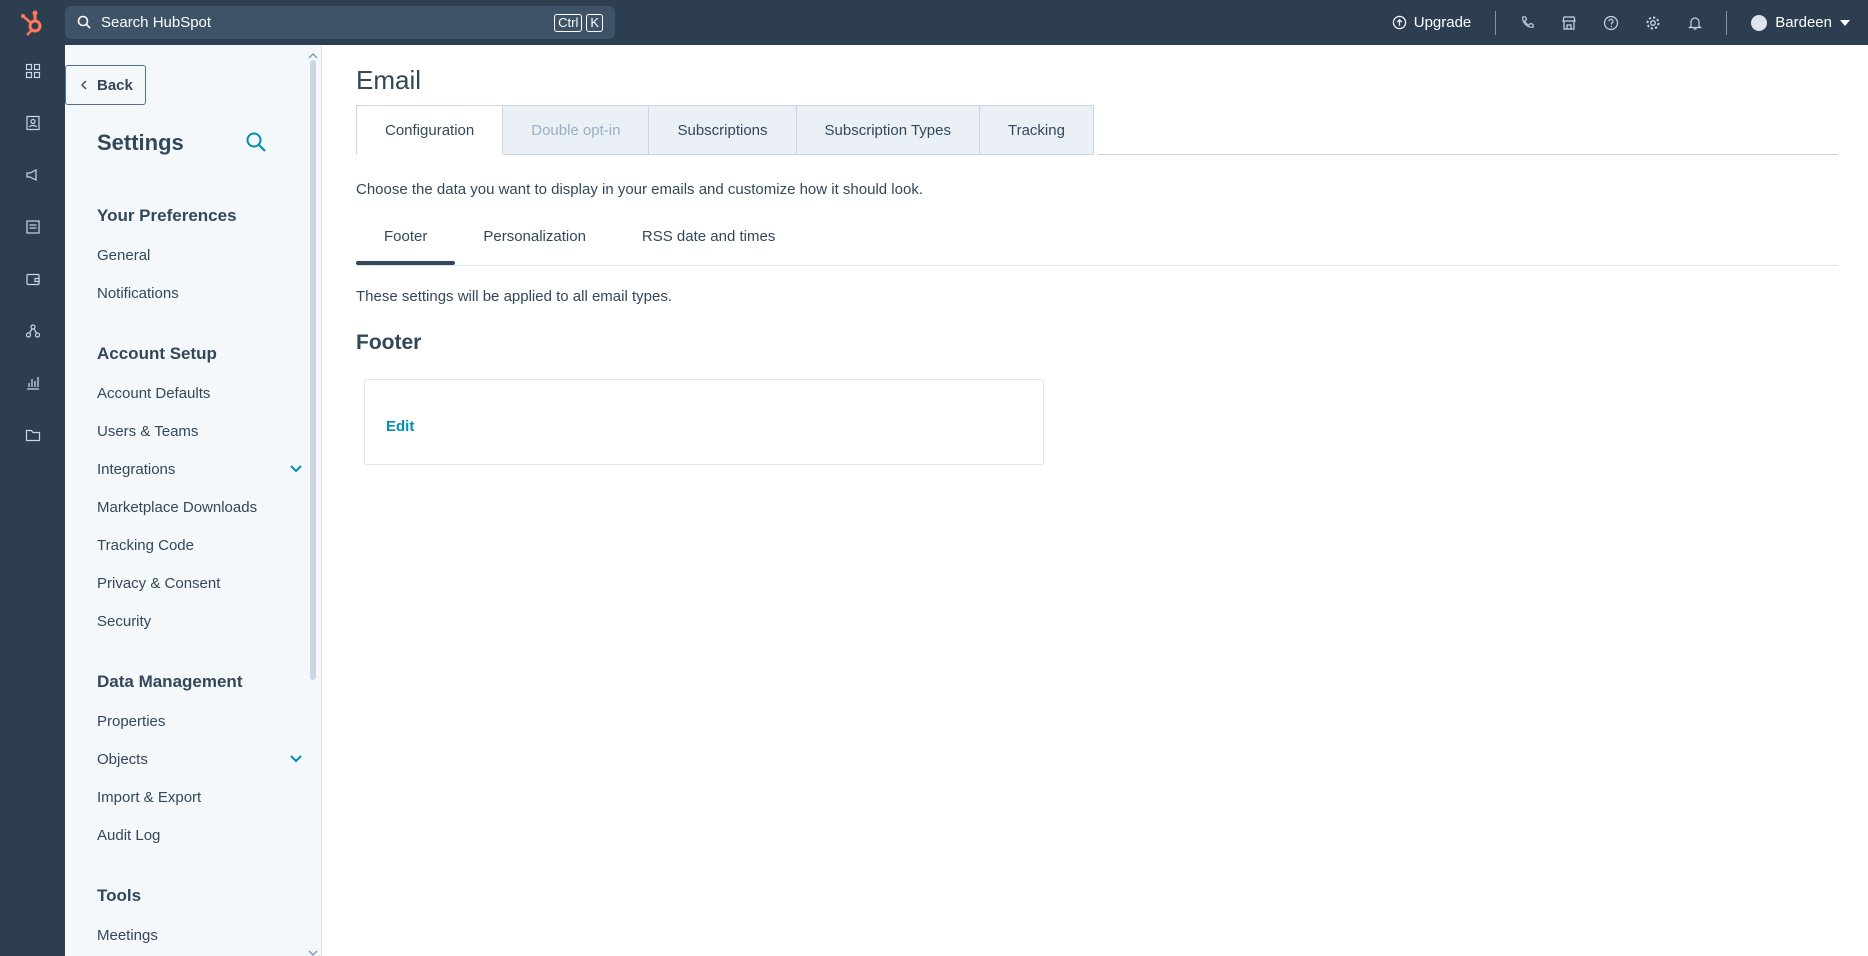  I want to click on commerce-icon, so click(32, 279).